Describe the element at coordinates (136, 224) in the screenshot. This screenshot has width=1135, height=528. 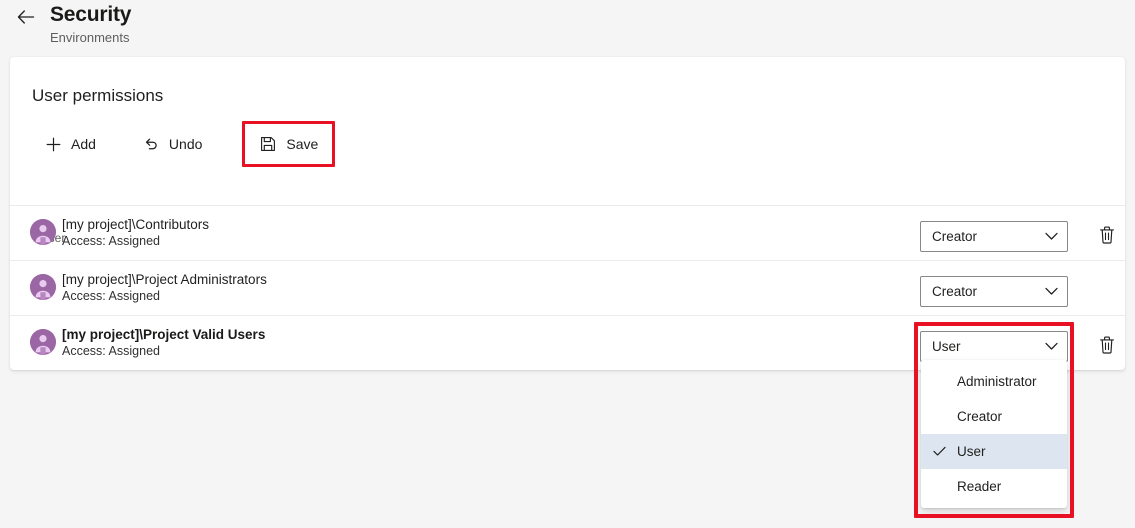
I see `user-name: [my project]\Contributors` at that location.